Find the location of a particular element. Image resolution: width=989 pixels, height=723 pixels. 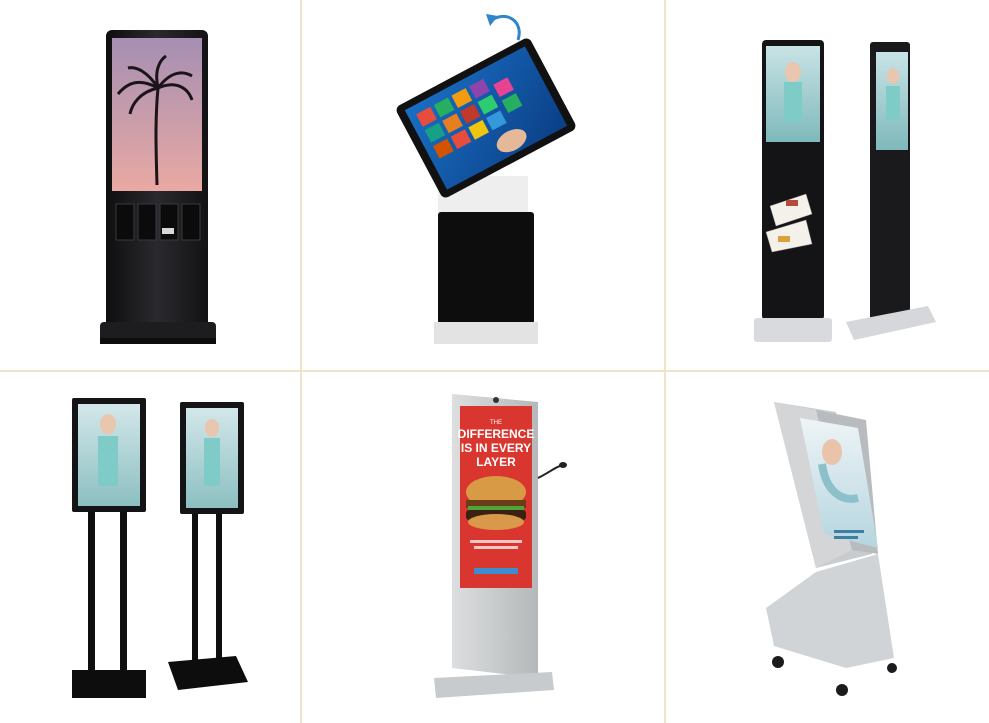

ad-text-line1: THE is located at coordinates (496, 423).